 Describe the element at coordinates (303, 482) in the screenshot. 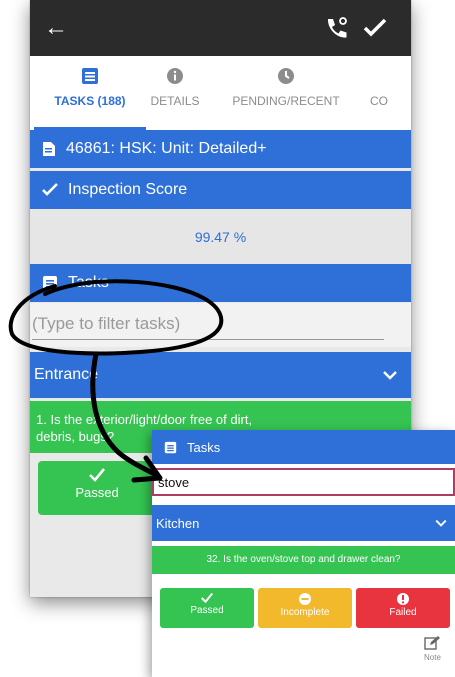

I see `inset-search-input` at that location.